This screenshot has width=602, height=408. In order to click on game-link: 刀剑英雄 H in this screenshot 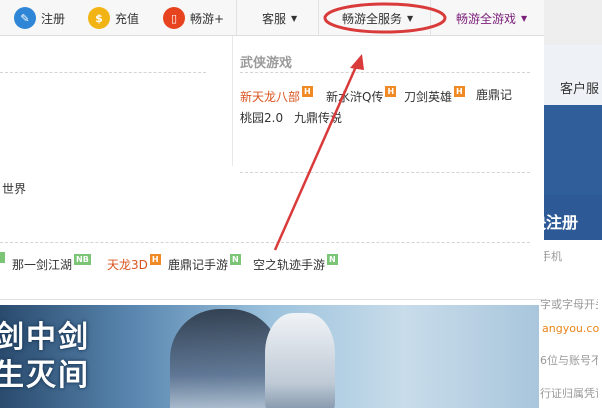, I will do `click(434, 95)`.